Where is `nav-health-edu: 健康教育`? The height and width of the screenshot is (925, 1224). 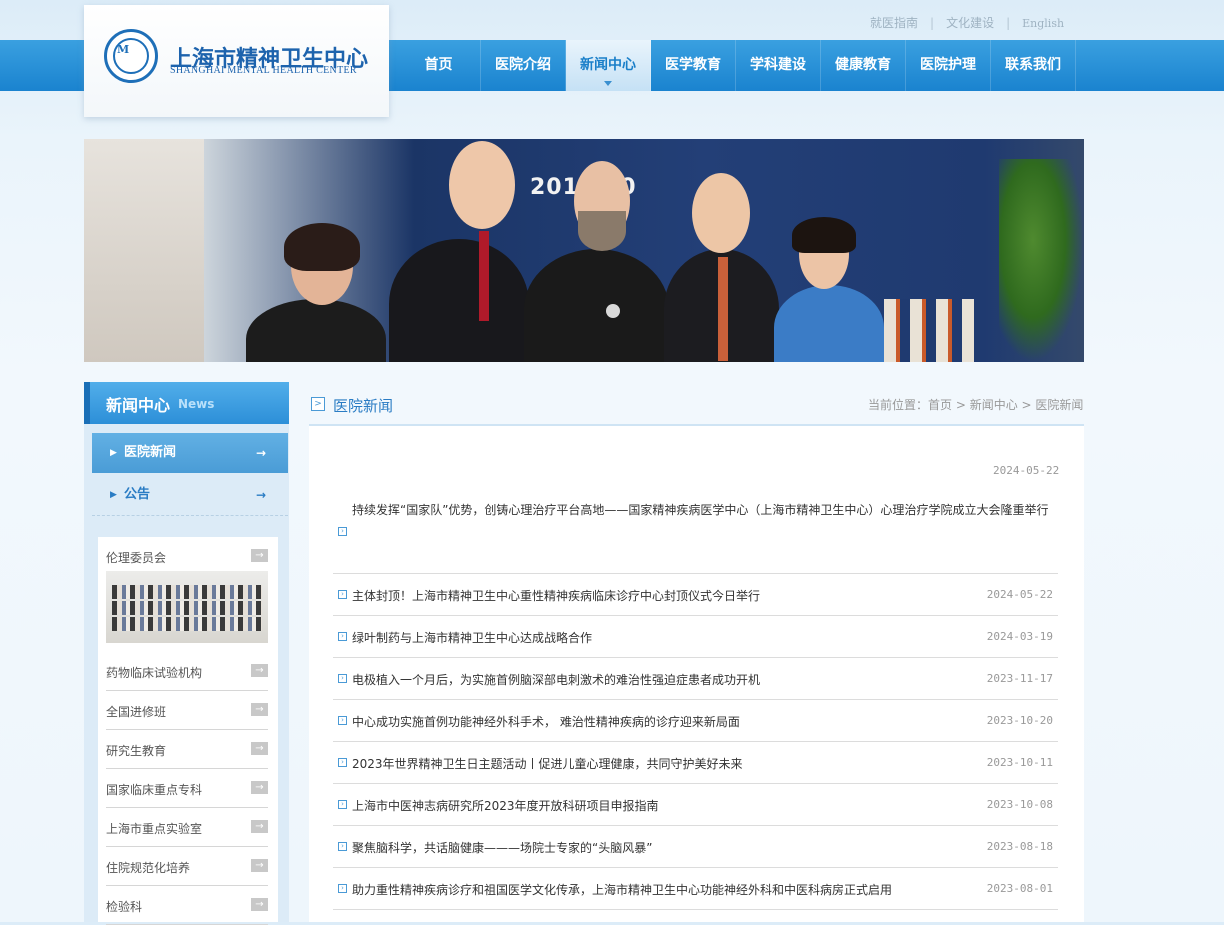
nav-health-edu: 健康教育 is located at coordinates (863, 65).